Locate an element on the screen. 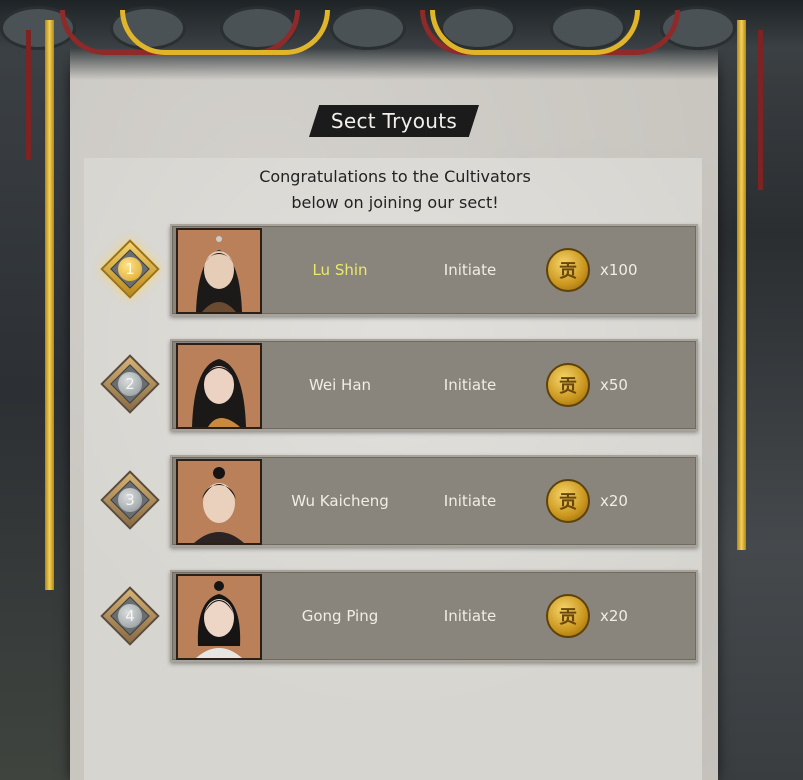 Image resolution: width=803 pixels, height=780 pixels. subtitle-line-2: below on joining our sect! is located at coordinates (395, 202).